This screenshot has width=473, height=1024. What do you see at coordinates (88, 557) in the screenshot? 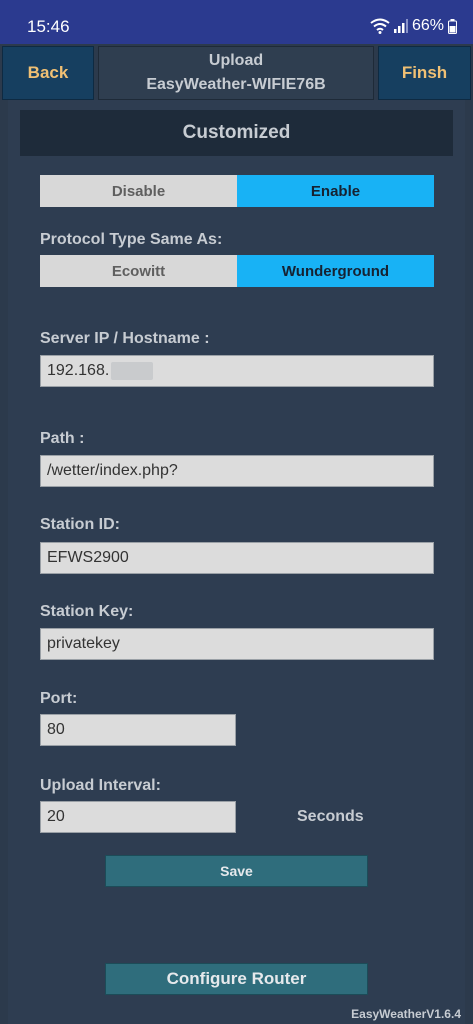
I see `station-id-value: EFWS2900` at bounding box center [88, 557].